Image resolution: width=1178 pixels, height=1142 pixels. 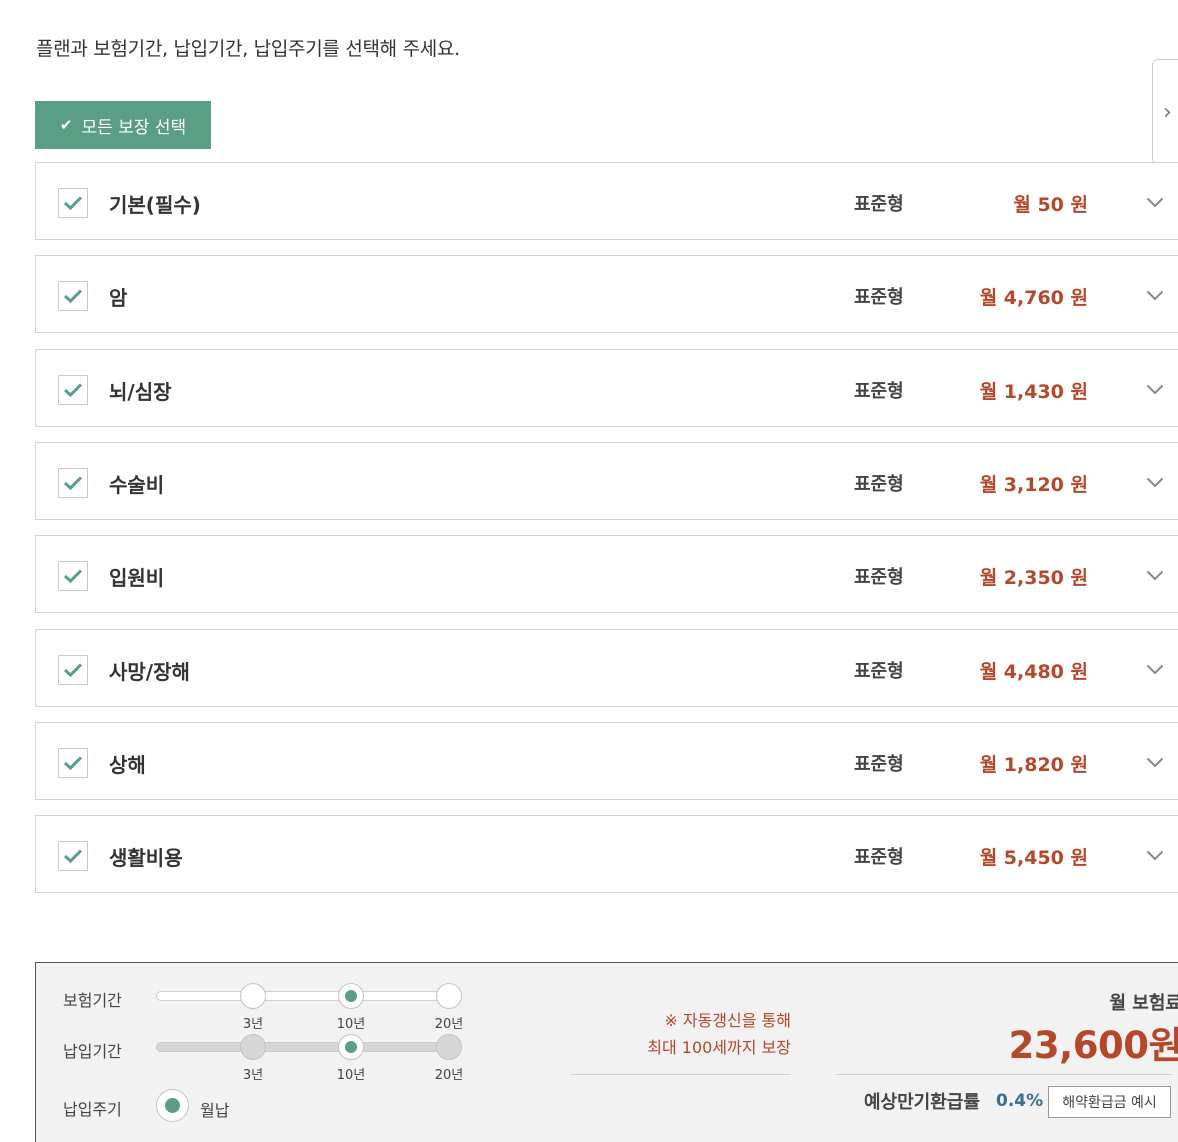 I want to click on monthly-premium-label: 월 보험료, so click(x=1143, y=1003).